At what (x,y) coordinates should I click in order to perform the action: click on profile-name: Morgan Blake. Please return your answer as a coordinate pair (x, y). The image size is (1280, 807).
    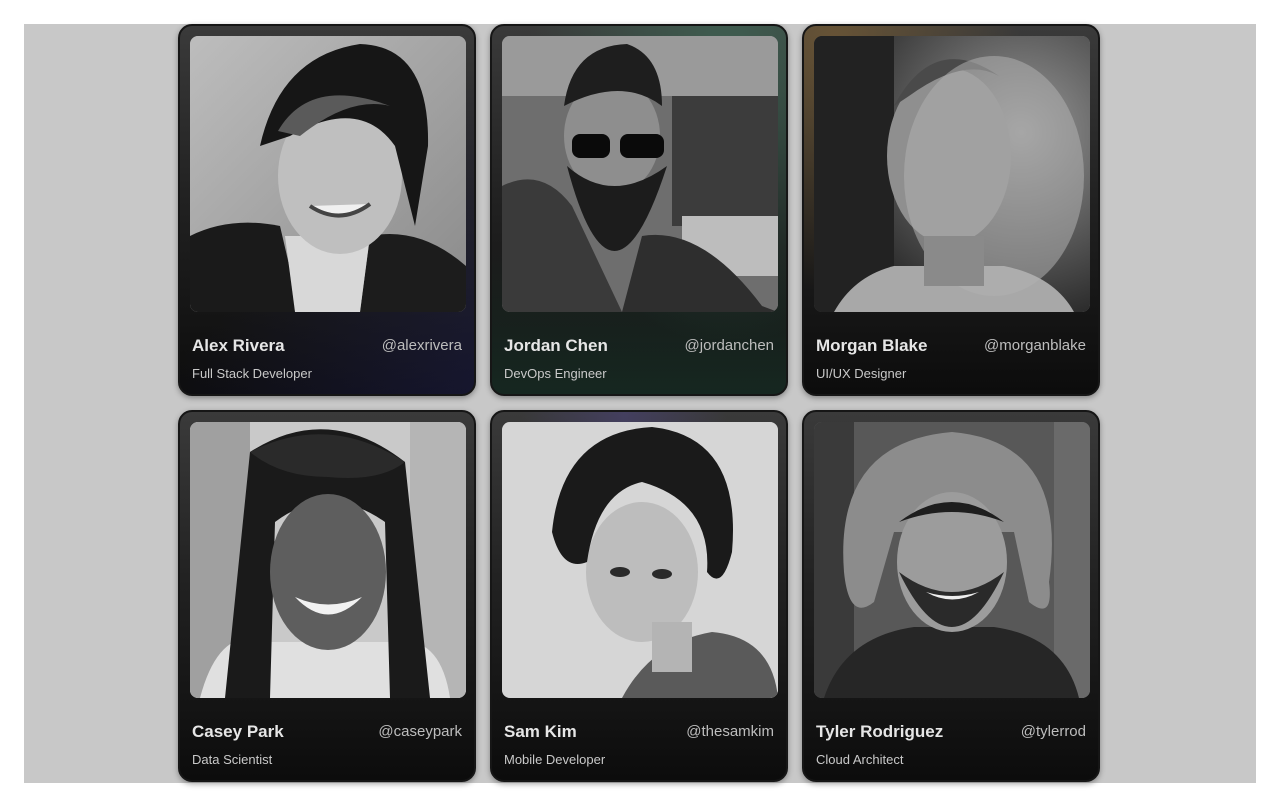
    Looking at the image, I should click on (872, 345).